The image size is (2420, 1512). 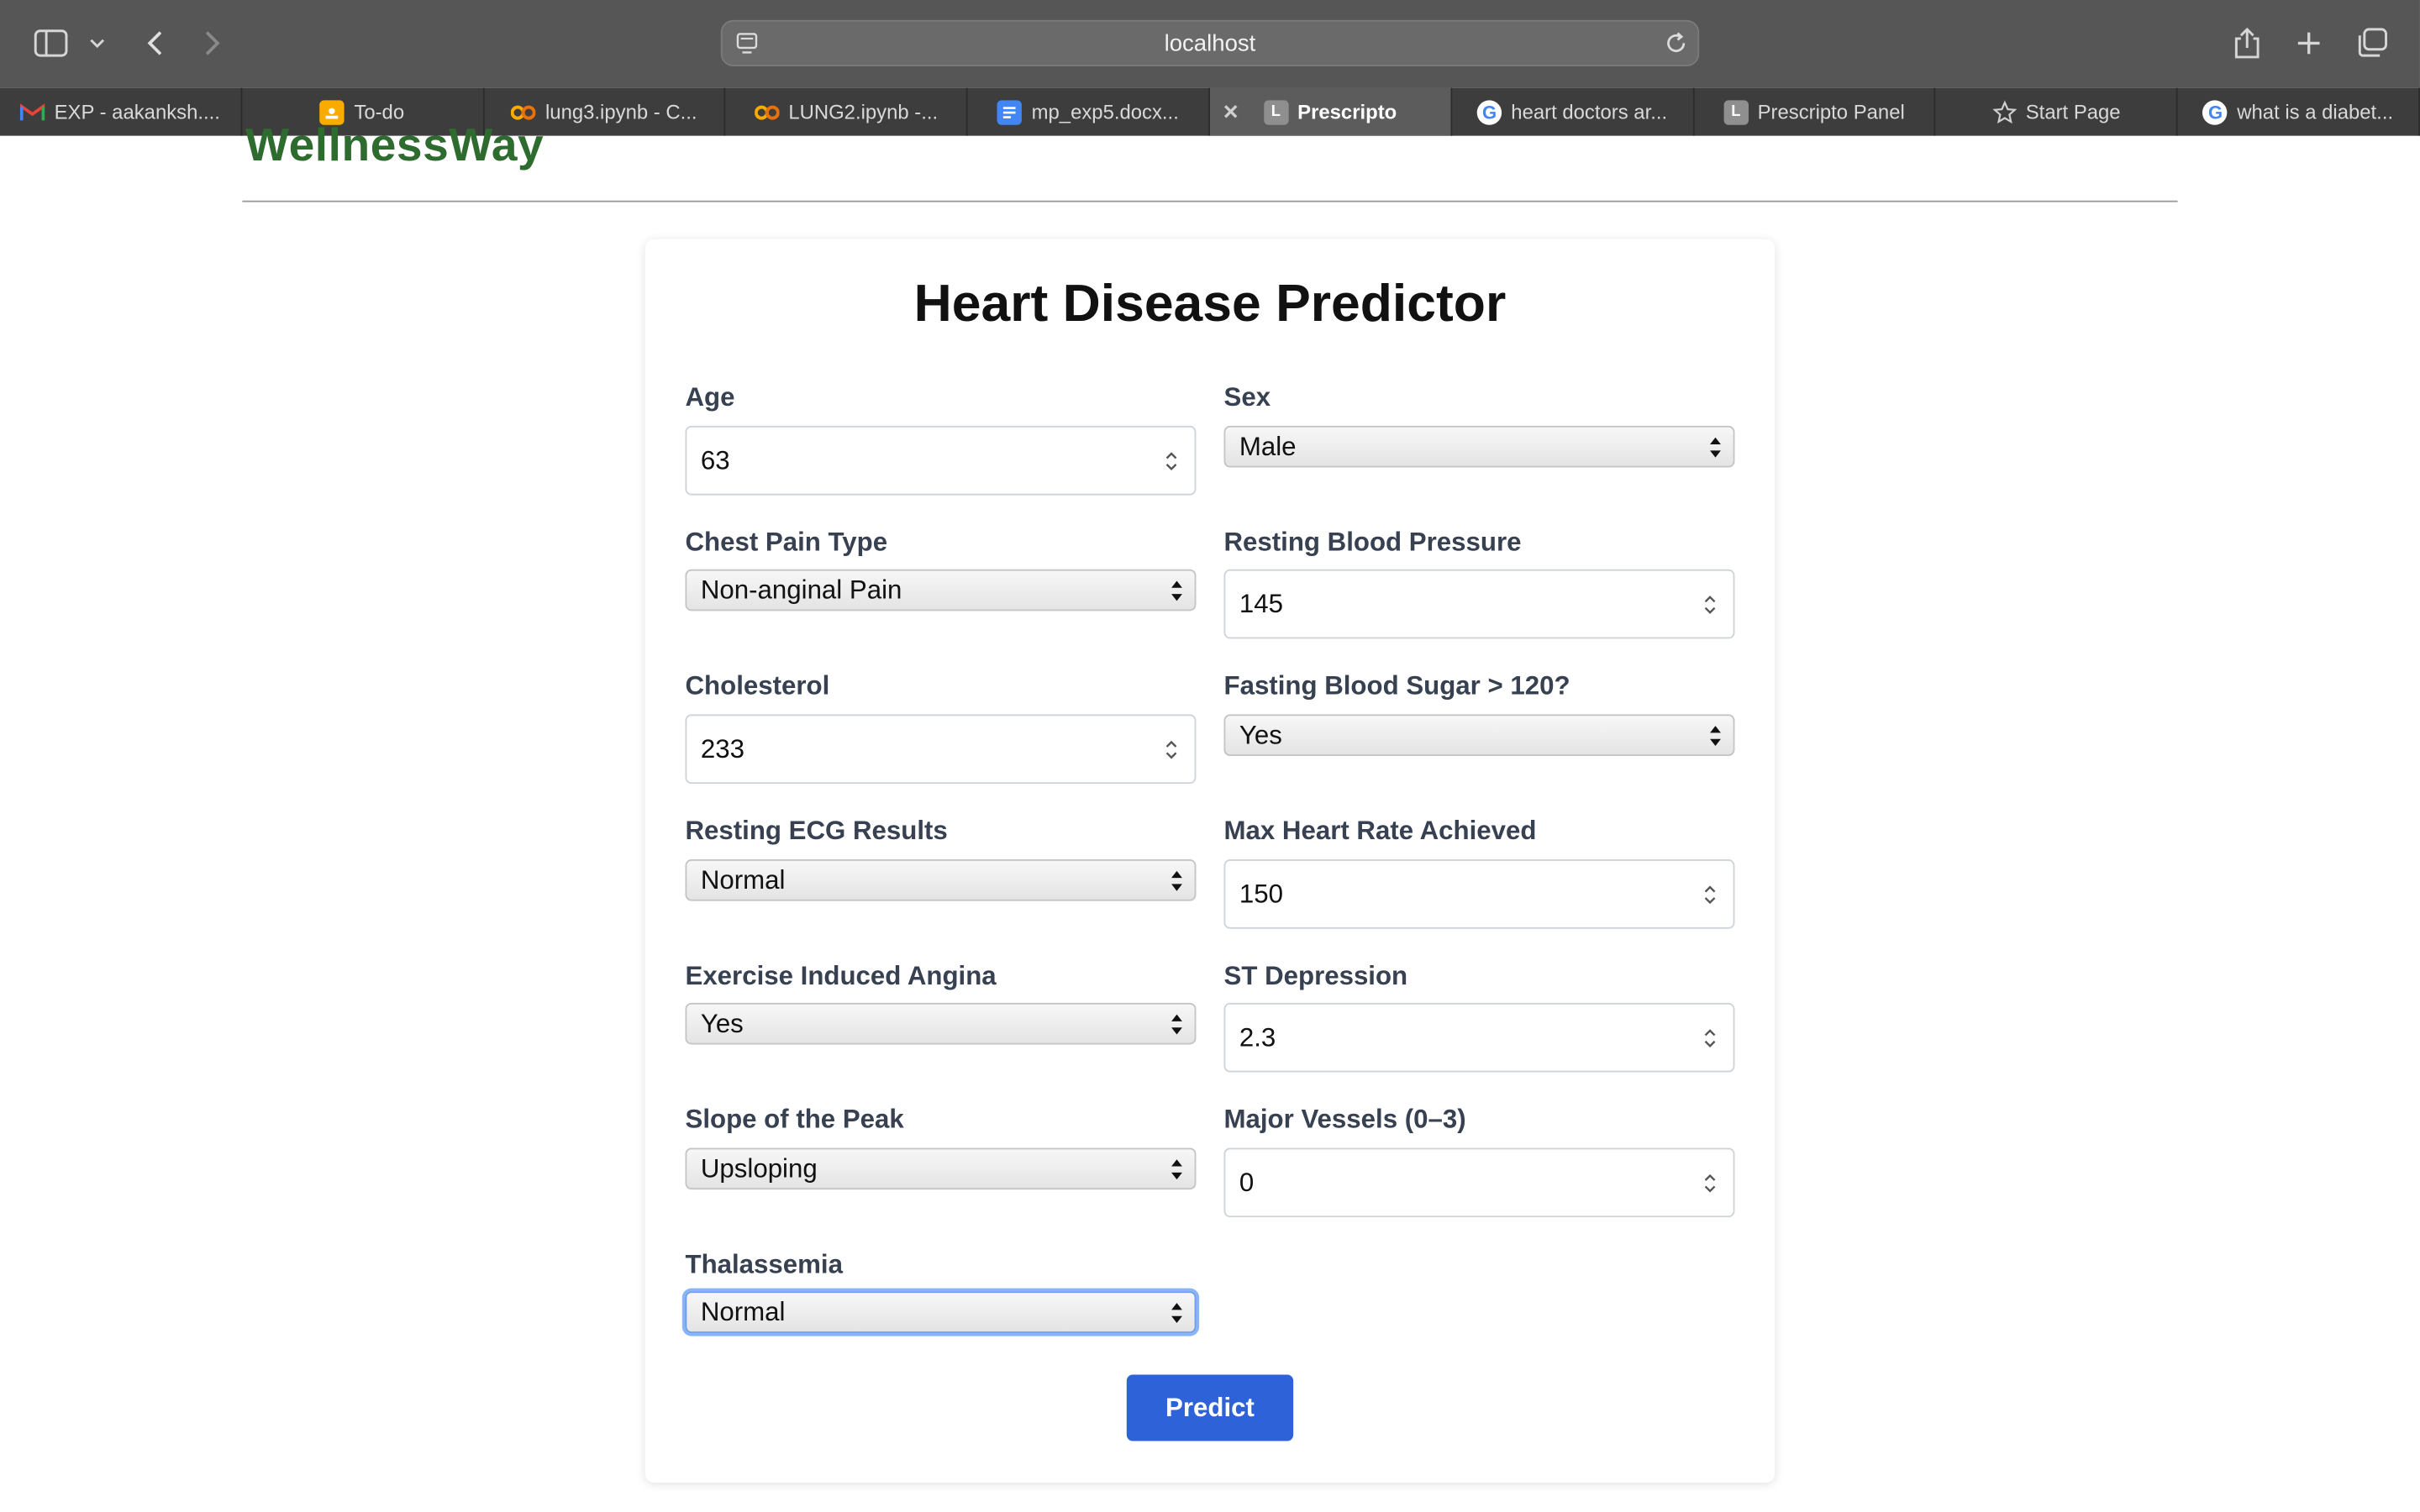 What do you see at coordinates (759, 1167) in the screenshot?
I see `slope-value: Upsloping` at bounding box center [759, 1167].